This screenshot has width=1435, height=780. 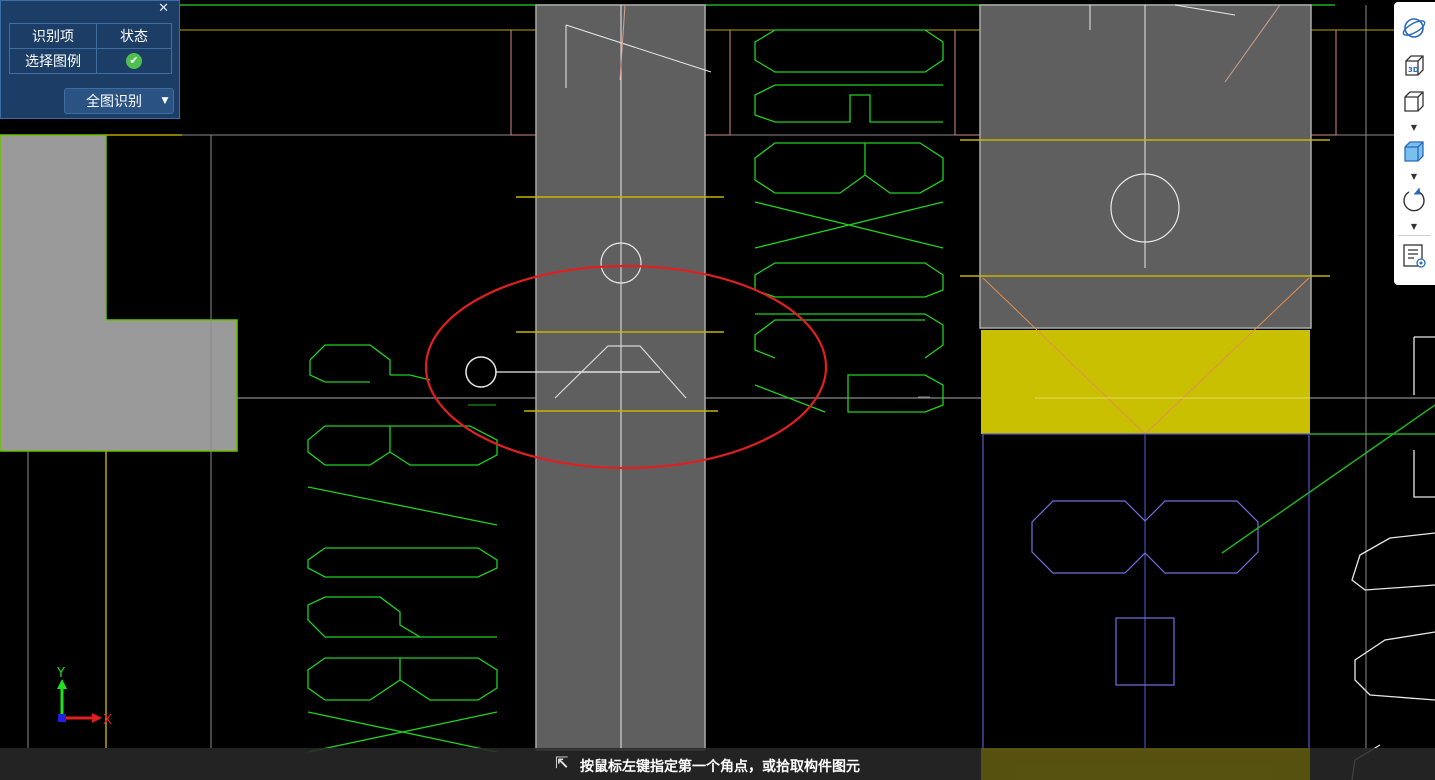 I want to click on table-header-row: 识别项 状态, so click(x=90, y=36).